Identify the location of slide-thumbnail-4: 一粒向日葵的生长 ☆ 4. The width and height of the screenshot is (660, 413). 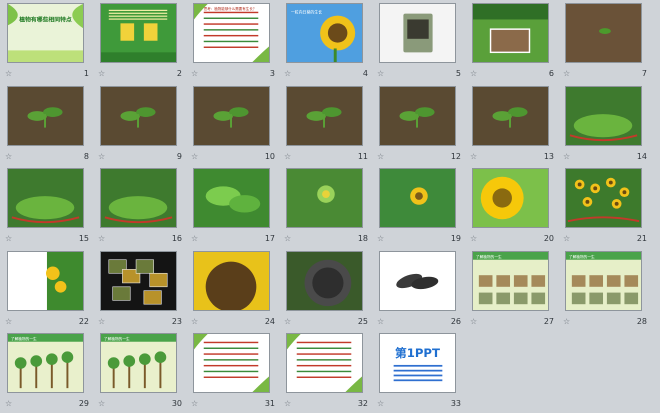
(327, 43).